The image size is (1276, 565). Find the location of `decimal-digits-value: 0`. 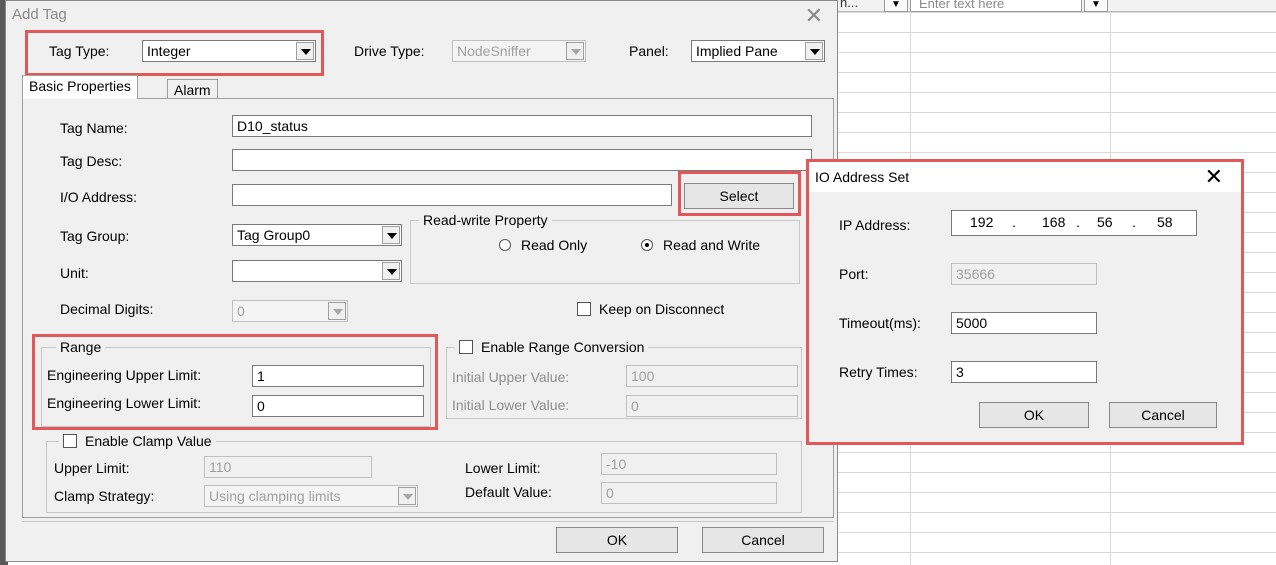

decimal-digits-value: 0 is located at coordinates (241, 311).